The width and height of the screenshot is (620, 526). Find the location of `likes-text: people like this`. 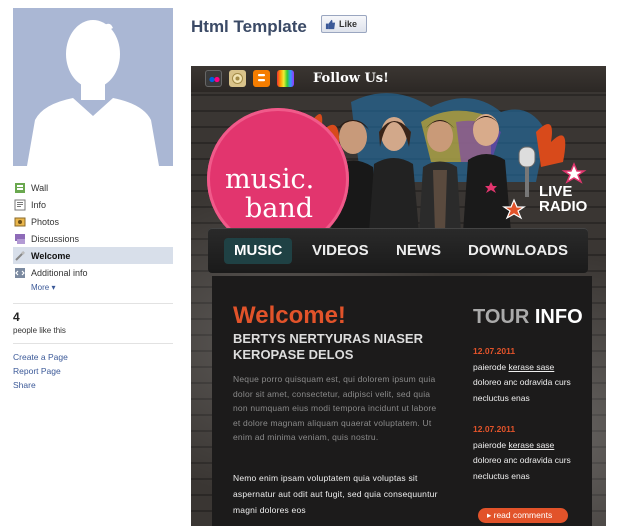

likes-text: people like this is located at coordinates (39, 330).